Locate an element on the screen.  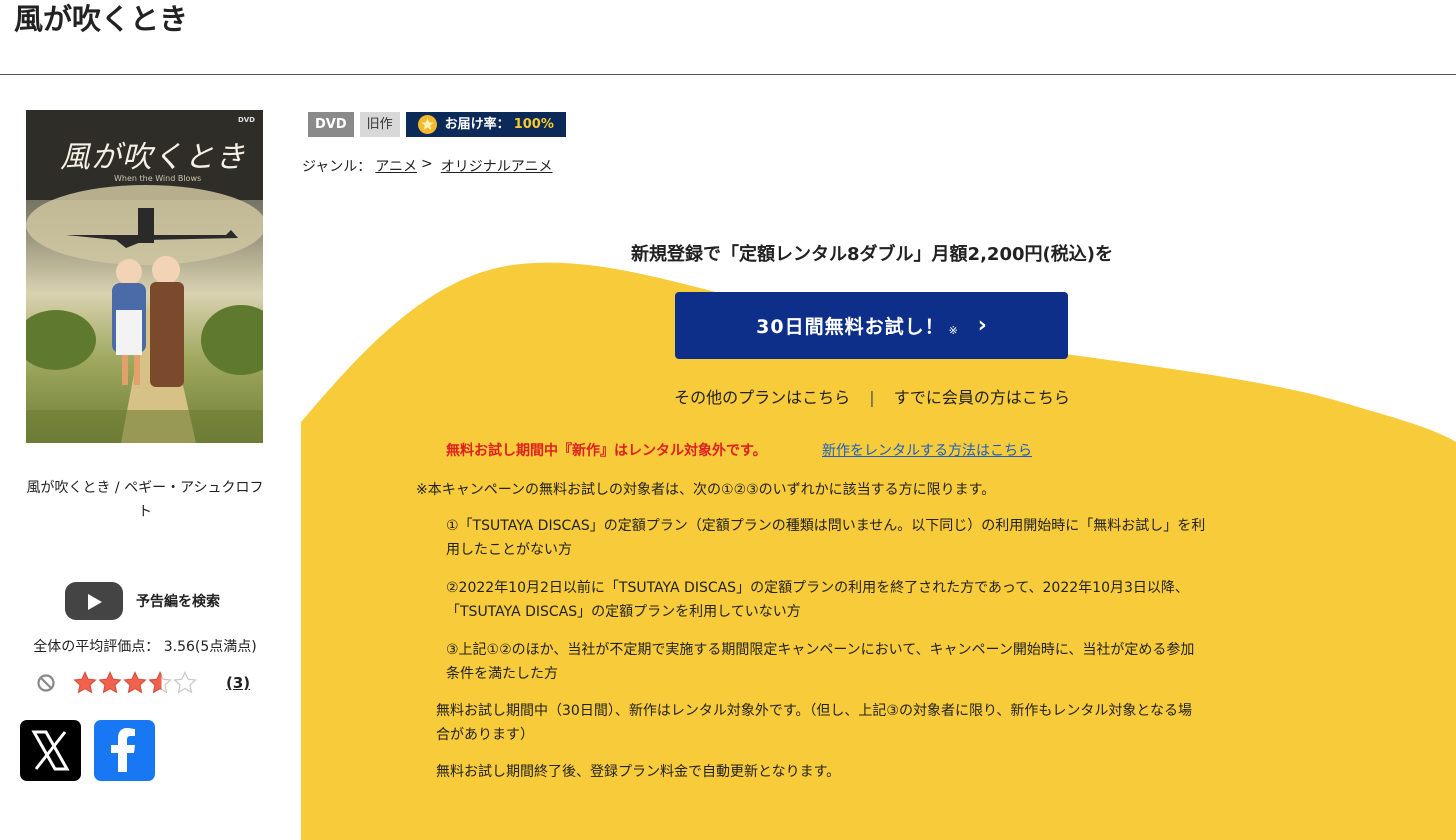
trailer-search-button: 予告編を検索 is located at coordinates (142, 601).